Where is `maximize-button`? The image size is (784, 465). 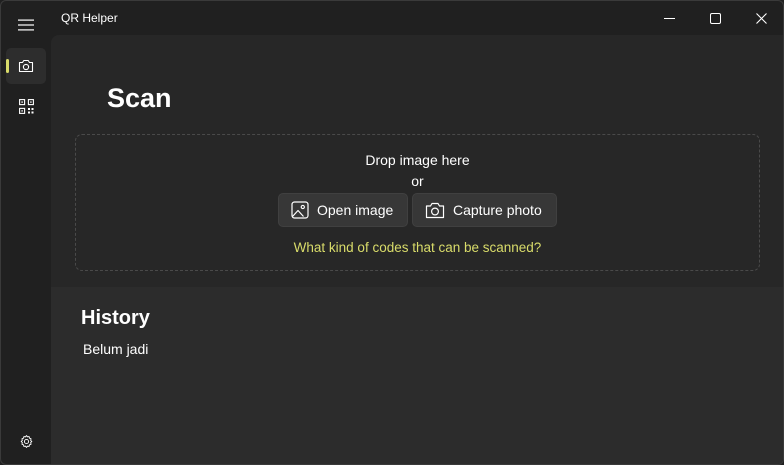 maximize-button is located at coordinates (715, 18).